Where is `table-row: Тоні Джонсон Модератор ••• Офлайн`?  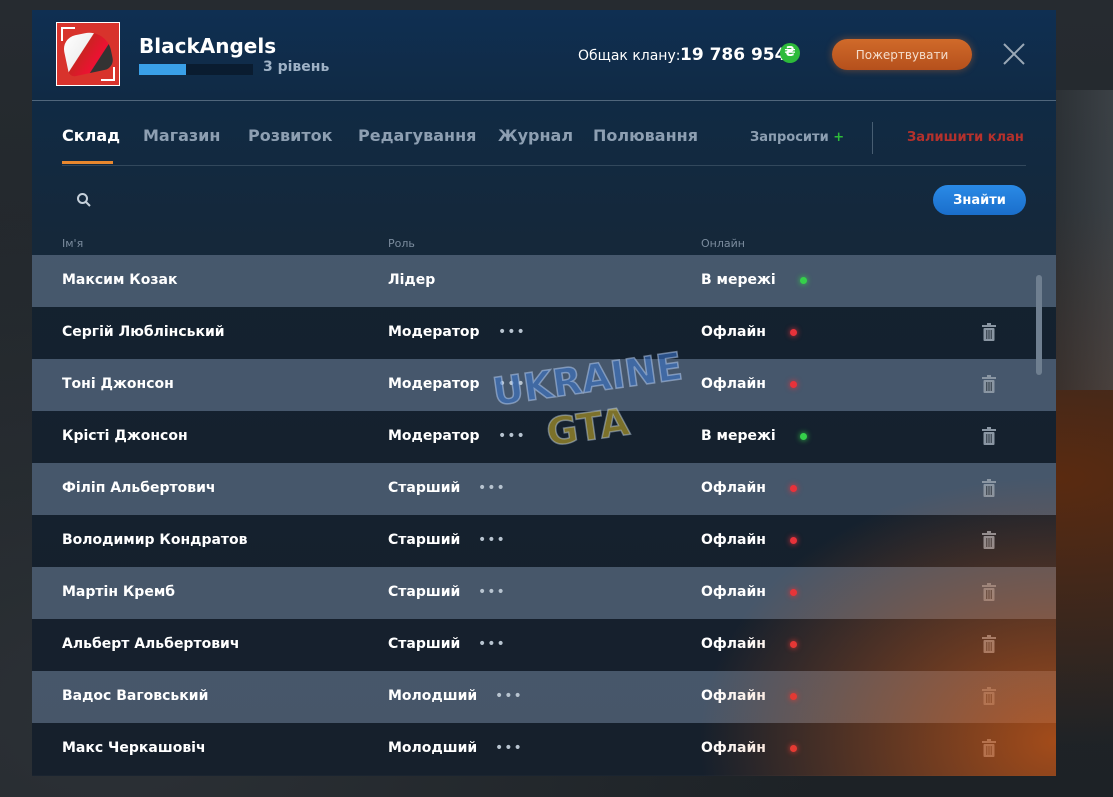 table-row: Тоні Джонсон Модератор ••• Офлайн is located at coordinates (544, 385).